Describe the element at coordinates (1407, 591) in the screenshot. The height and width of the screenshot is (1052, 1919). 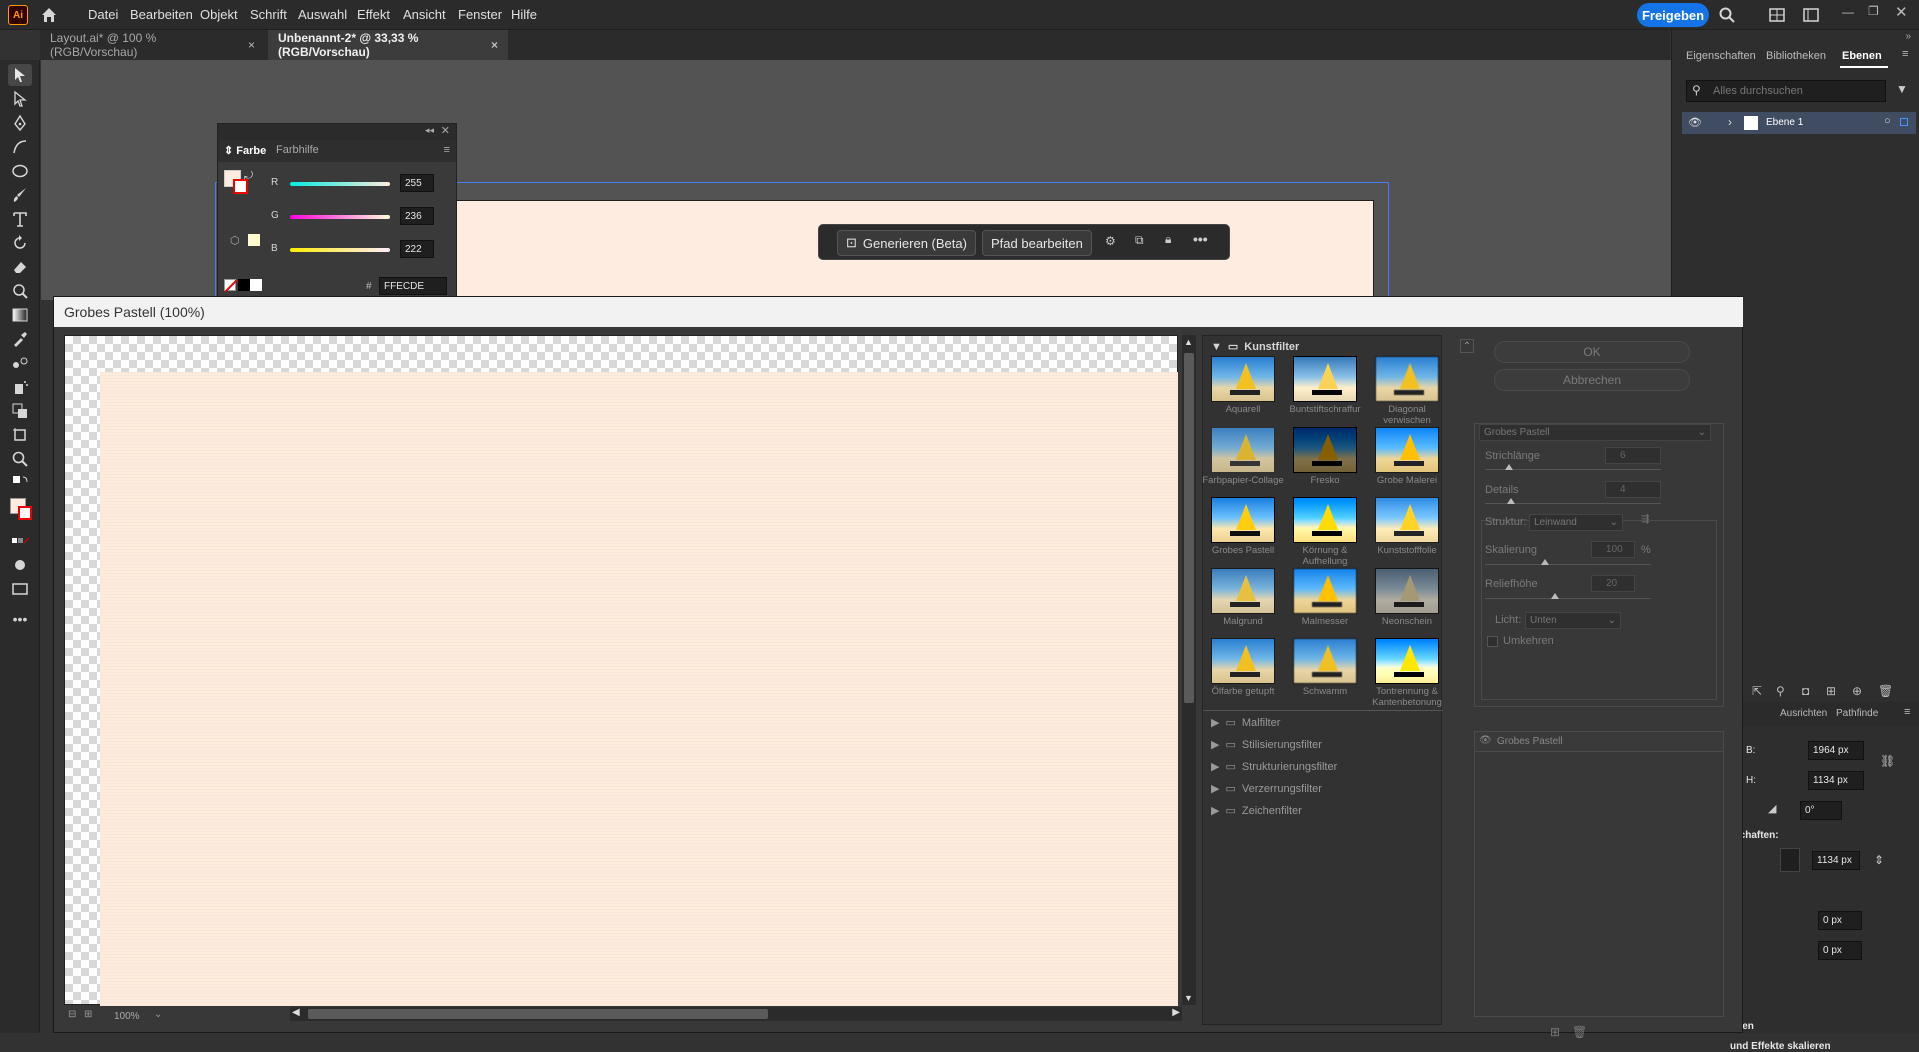
I see `filter-neonschein` at that location.